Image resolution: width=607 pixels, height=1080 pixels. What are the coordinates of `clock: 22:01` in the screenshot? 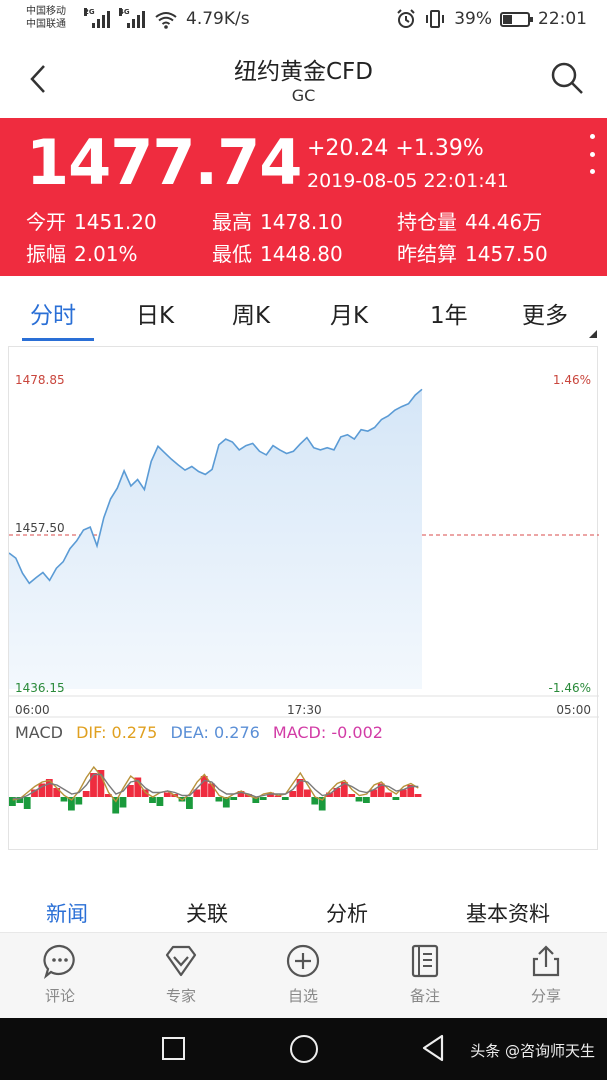 It's located at (562, 19).